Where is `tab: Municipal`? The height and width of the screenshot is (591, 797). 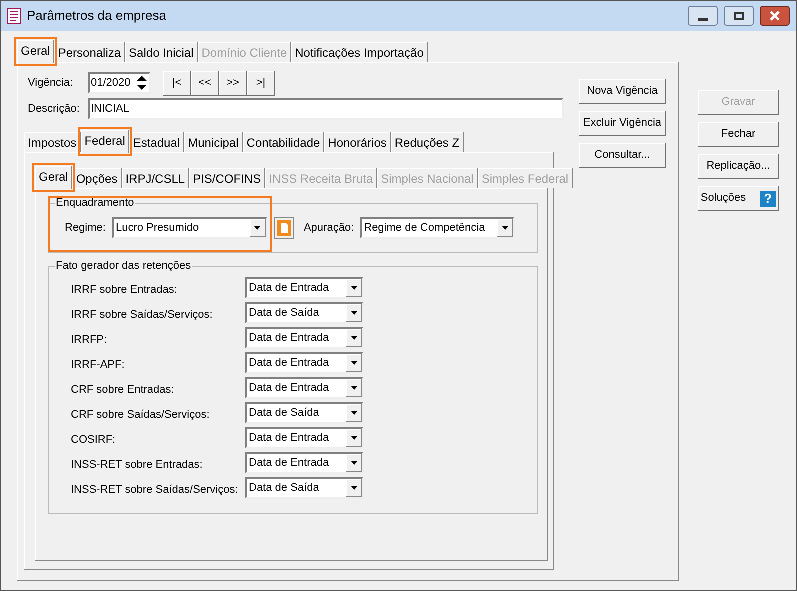 tab: Municipal is located at coordinates (213, 142).